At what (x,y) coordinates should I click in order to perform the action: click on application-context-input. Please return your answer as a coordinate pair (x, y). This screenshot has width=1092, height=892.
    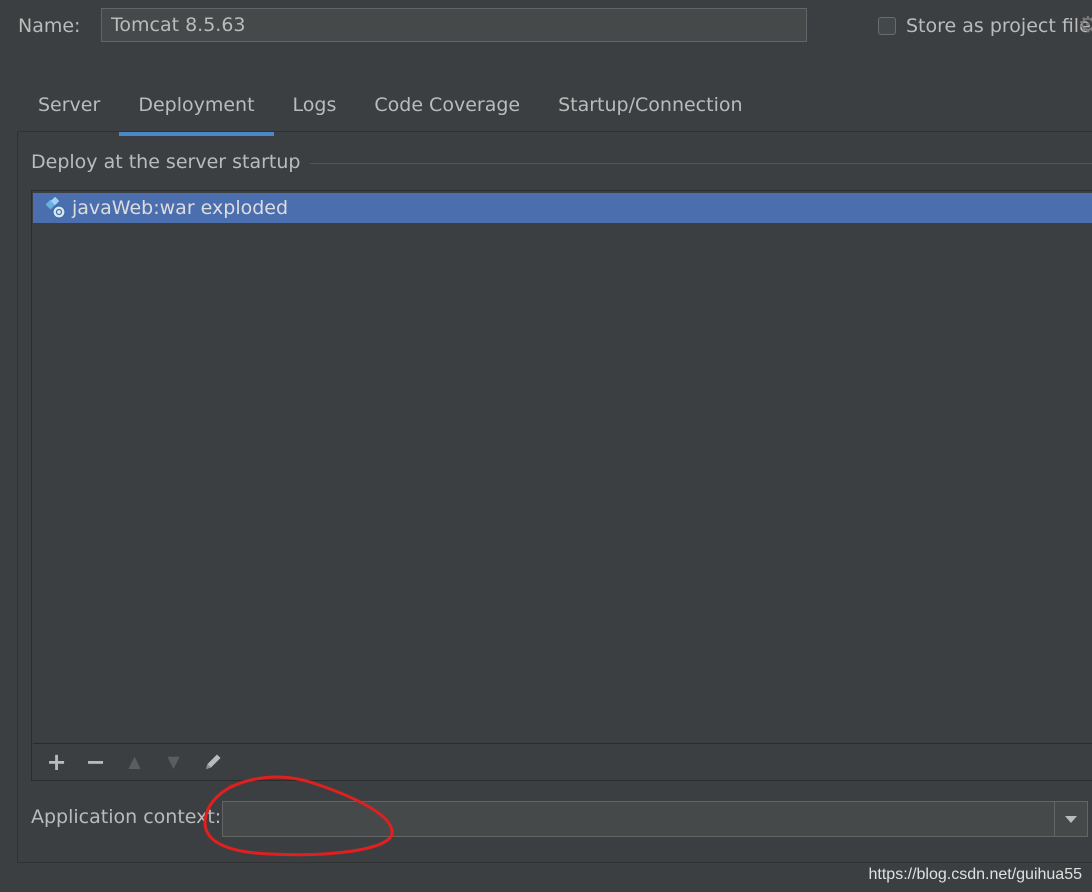
    Looking at the image, I should click on (638, 819).